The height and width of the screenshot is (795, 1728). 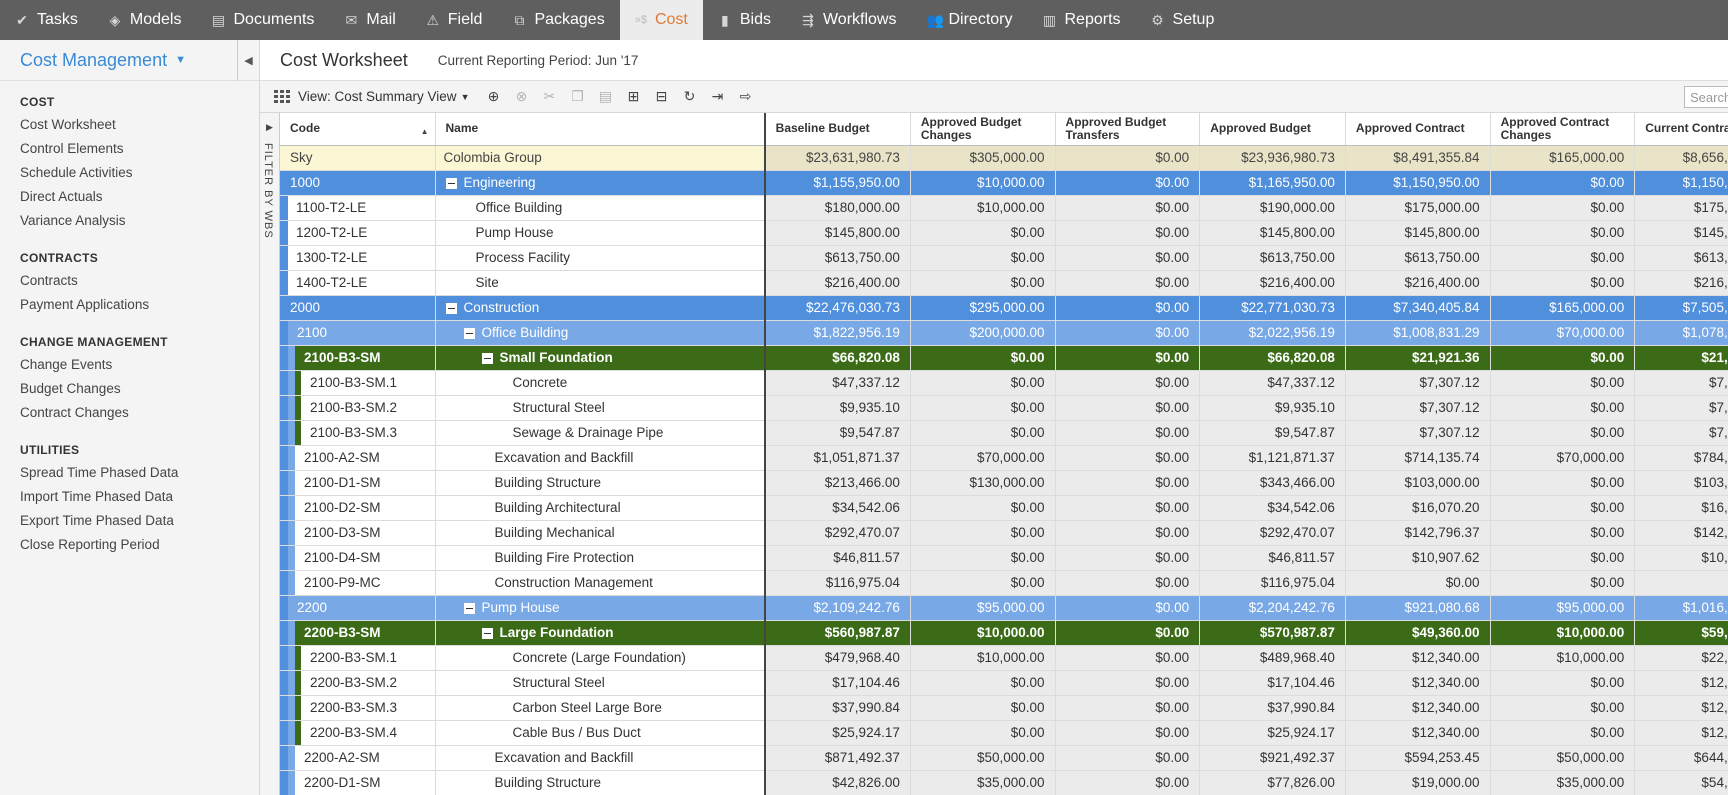 What do you see at coordinates (558, 20) in the screenshot?
I see `nav-packages: ⧉ Packages` at bounding box center [558, 20].